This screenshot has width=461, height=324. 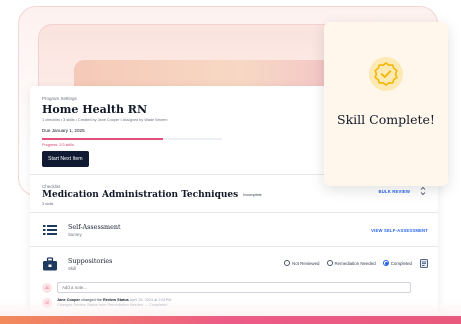 I want to click on note-row: JC, so click(x=234, y=286).